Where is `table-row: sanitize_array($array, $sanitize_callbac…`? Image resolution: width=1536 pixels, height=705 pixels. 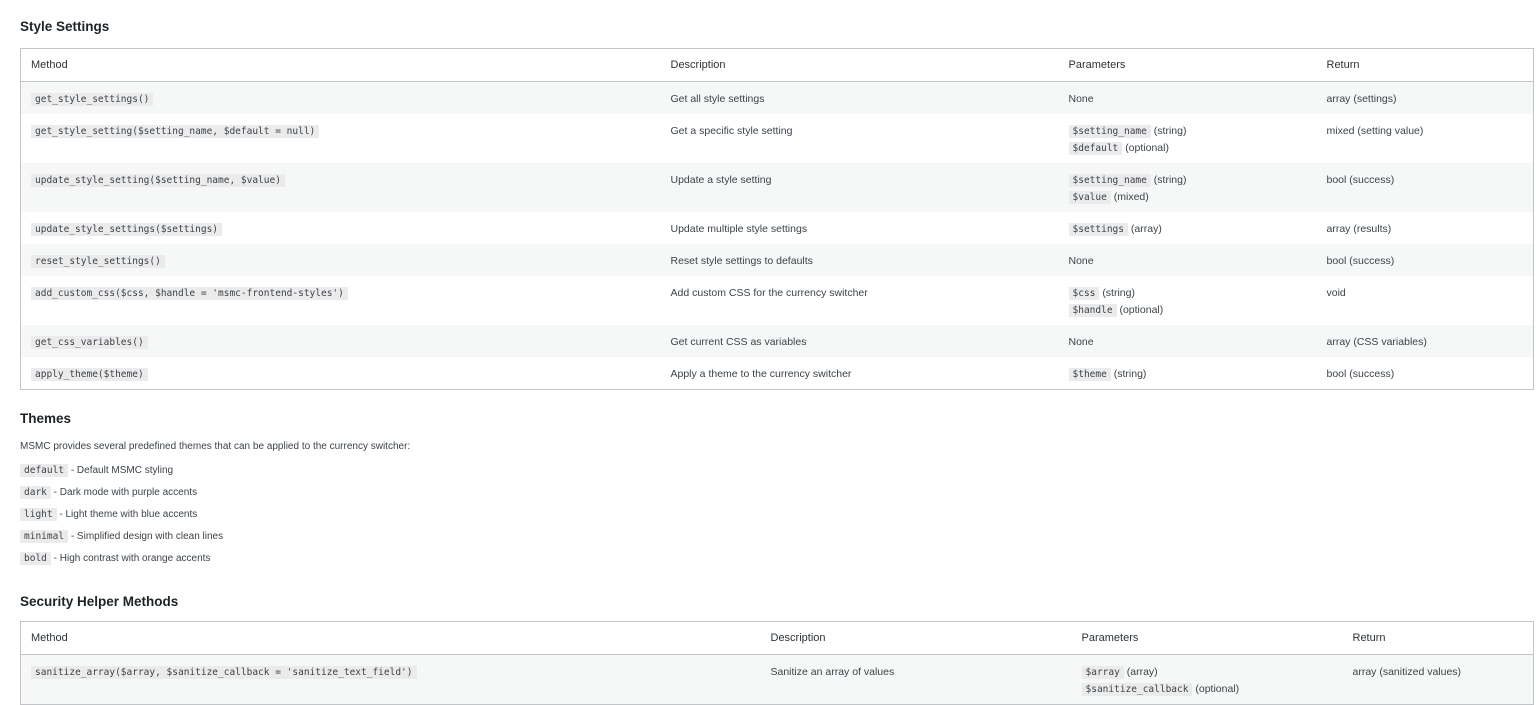
table-row: sanitize_array($array, $sanitize_callbac… is located at coordinates (777, 679).